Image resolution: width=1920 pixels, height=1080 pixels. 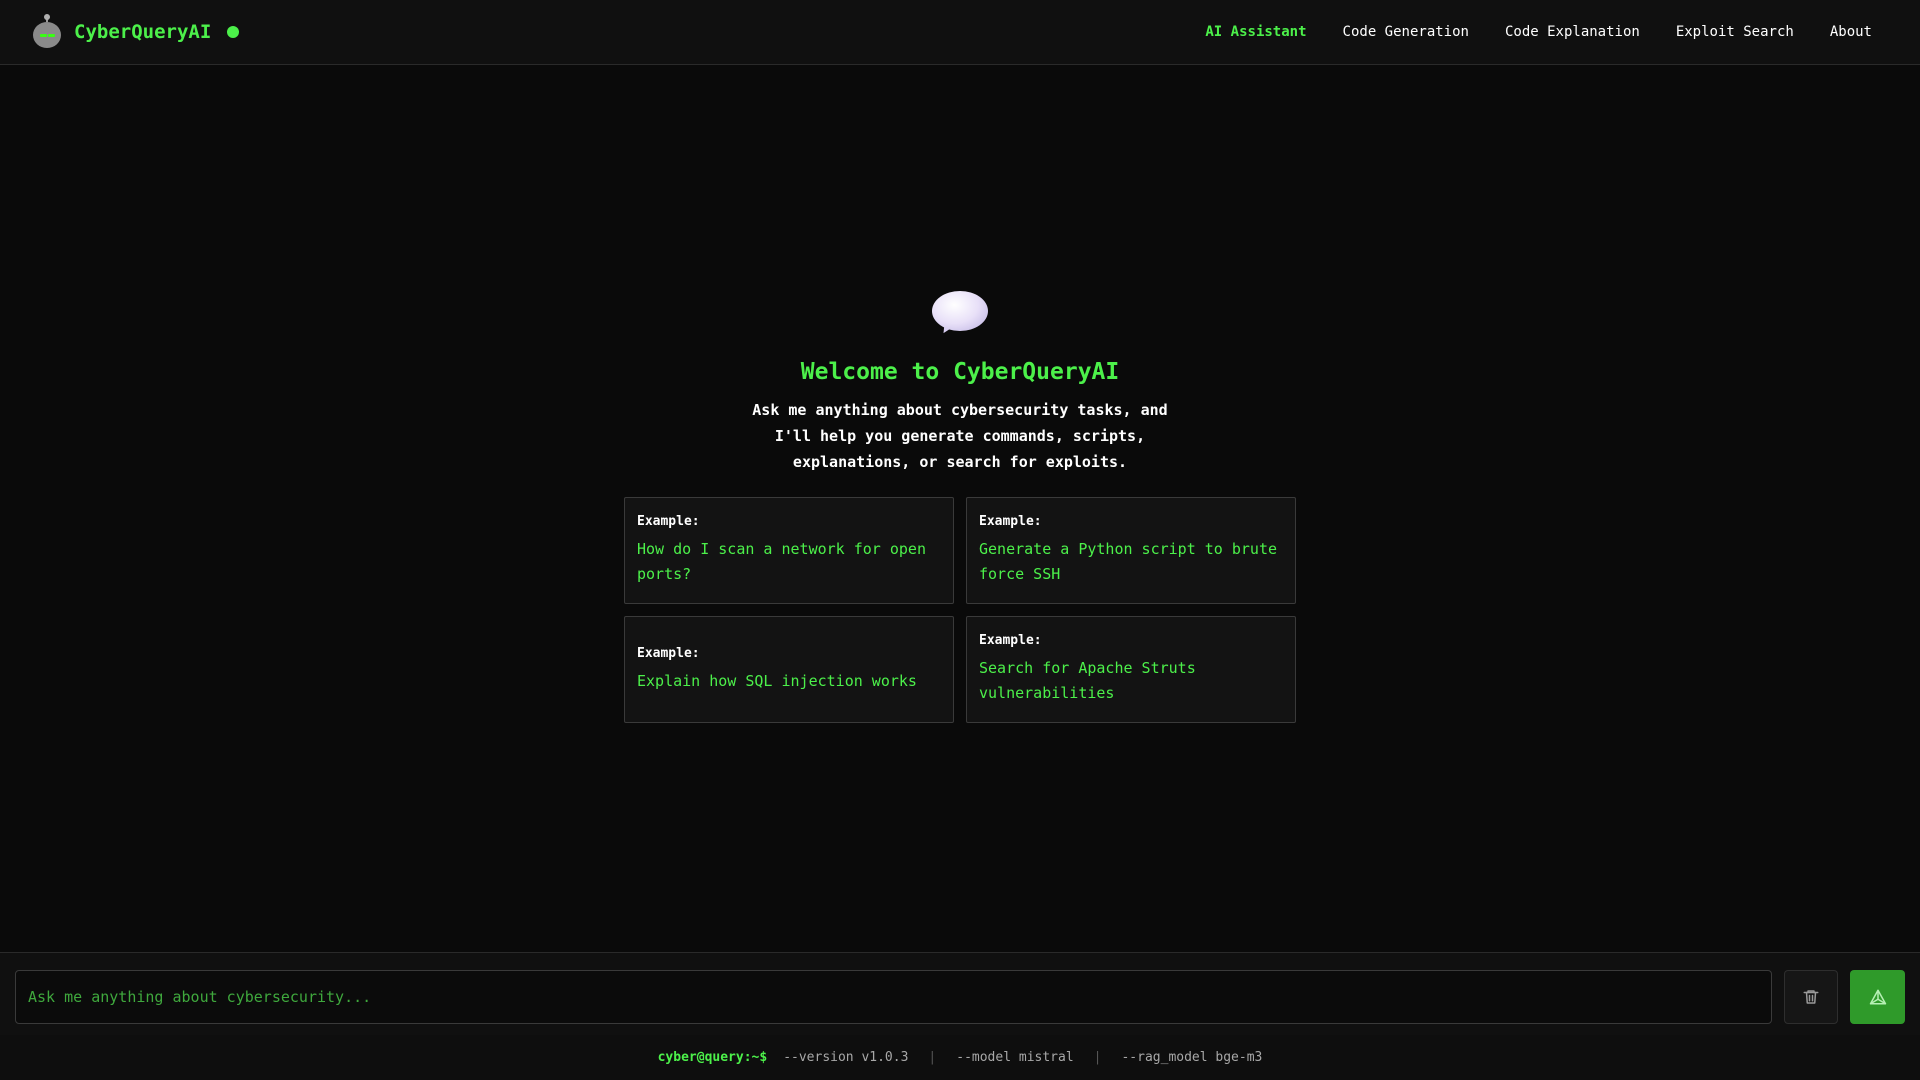 I want to click on nav-code-explanation: Code Explanation, so click(x=1572, y=32).